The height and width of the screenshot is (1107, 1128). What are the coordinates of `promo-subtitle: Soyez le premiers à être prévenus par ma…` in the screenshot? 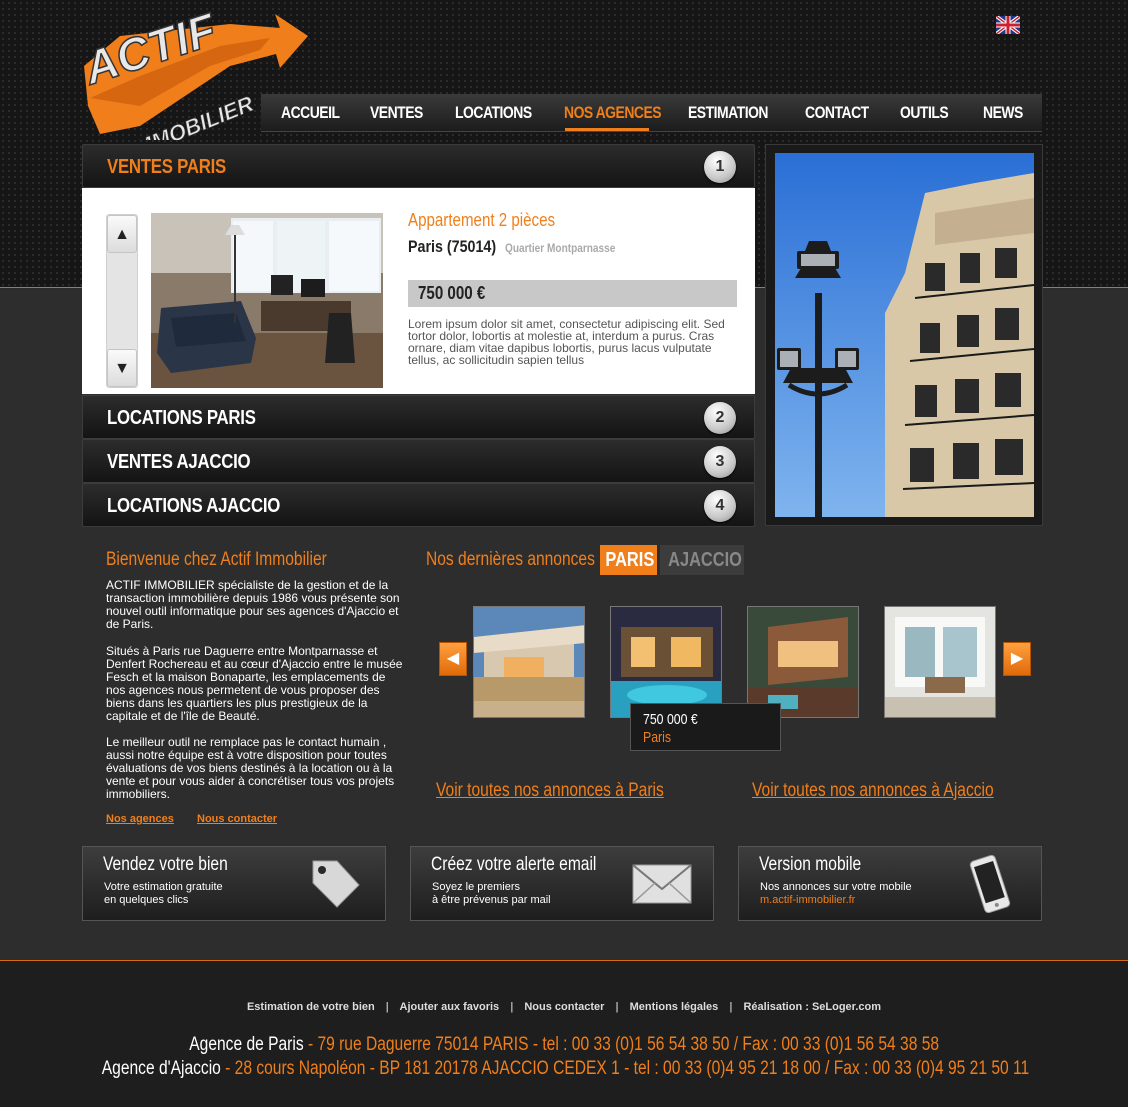 It's located at (522, 894).